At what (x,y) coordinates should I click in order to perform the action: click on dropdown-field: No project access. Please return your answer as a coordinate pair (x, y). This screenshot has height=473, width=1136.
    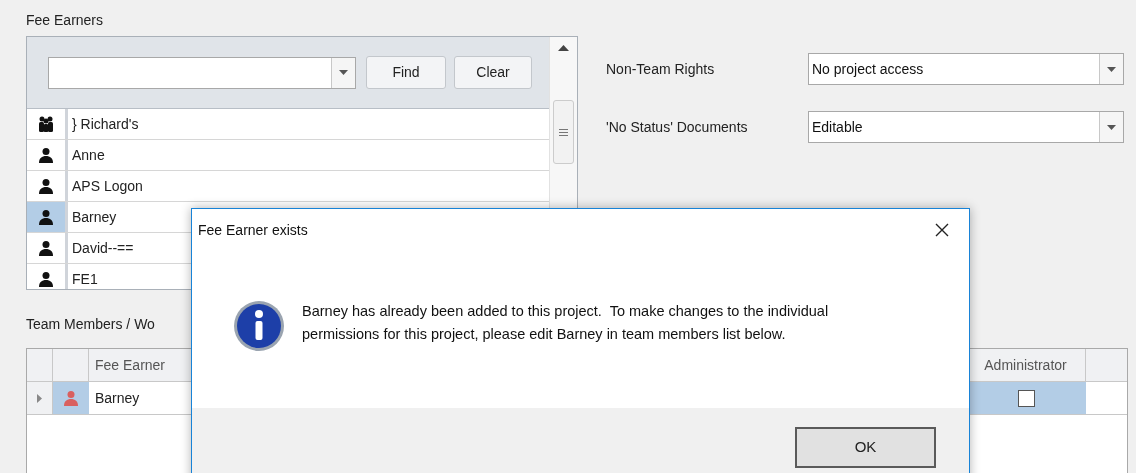
    Looking at the image, I should click on (966, 69).